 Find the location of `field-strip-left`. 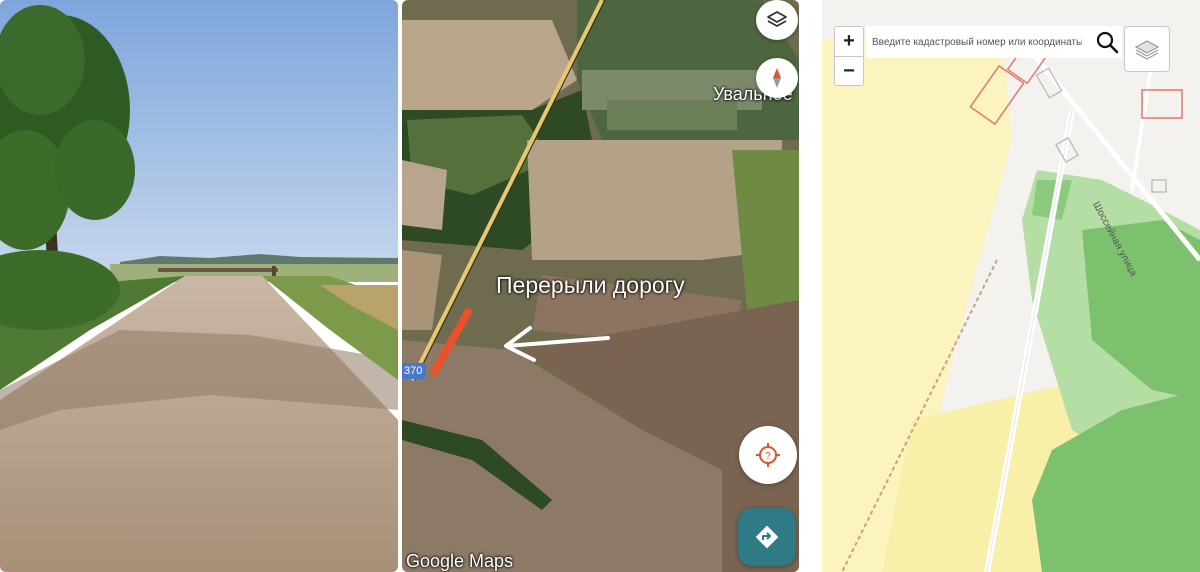

field-strip-left is located at coordinates (424, 195).